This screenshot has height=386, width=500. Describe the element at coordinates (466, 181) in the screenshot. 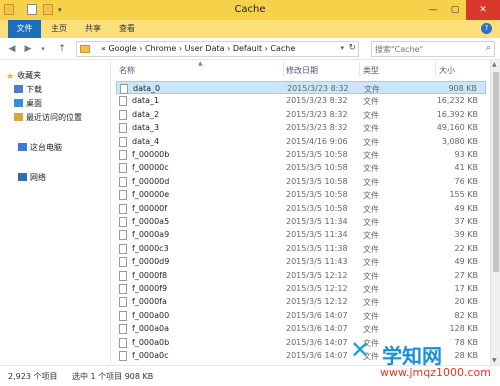

I see `file-size: 76 KB` at that location.